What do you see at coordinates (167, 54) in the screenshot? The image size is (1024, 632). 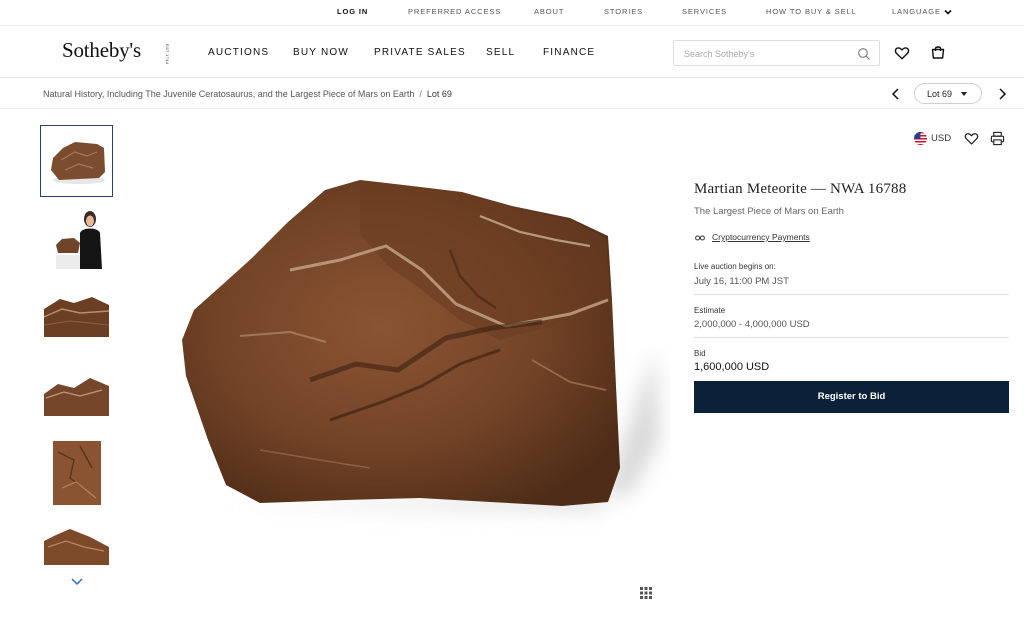 I see `logo-est-mark: EST 1744` at bounding box center [167, 54].